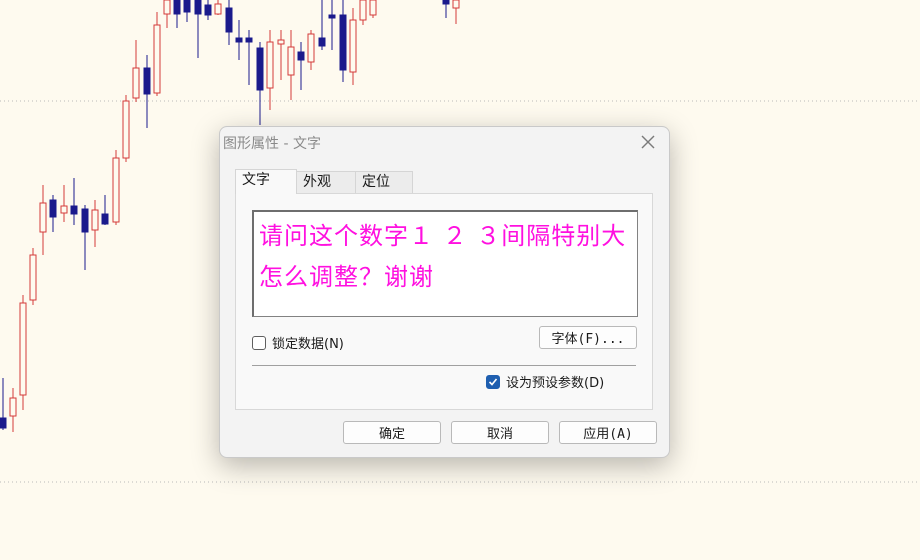 This screenshot has width=920, height=560. Describe the element at coordinates (326, 182) in the screenshot. I see `tab-appearance: 外观` at that location.